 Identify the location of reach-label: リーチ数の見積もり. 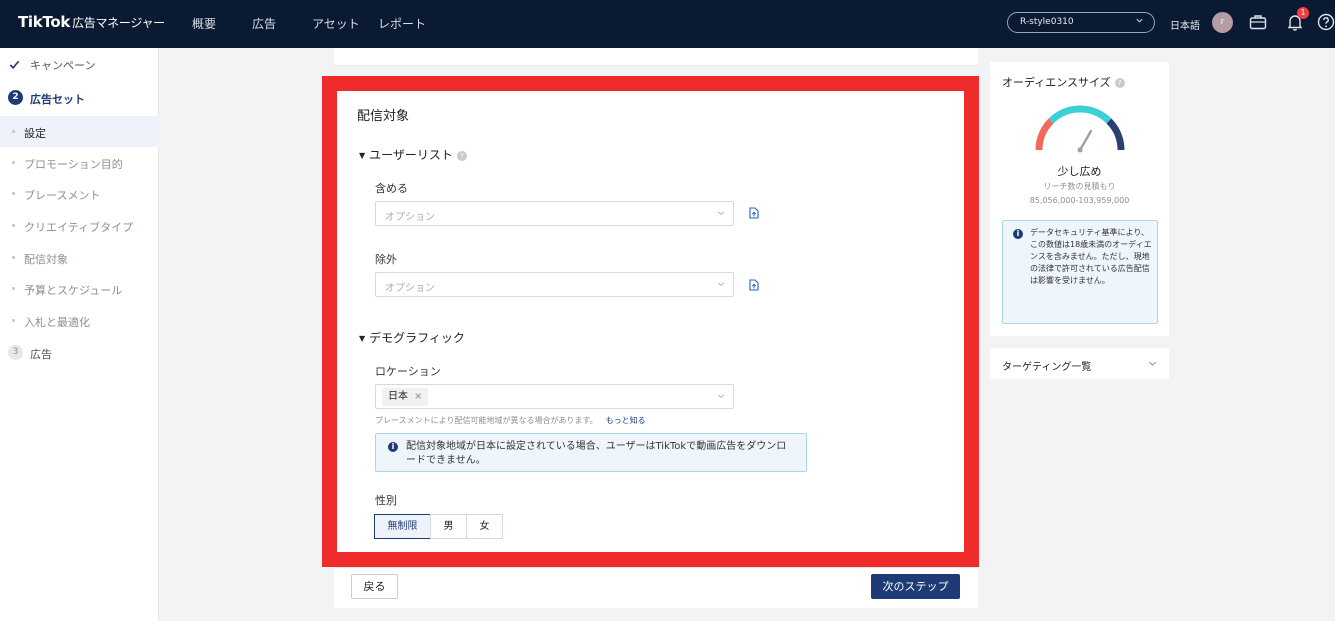
(1079, 186).